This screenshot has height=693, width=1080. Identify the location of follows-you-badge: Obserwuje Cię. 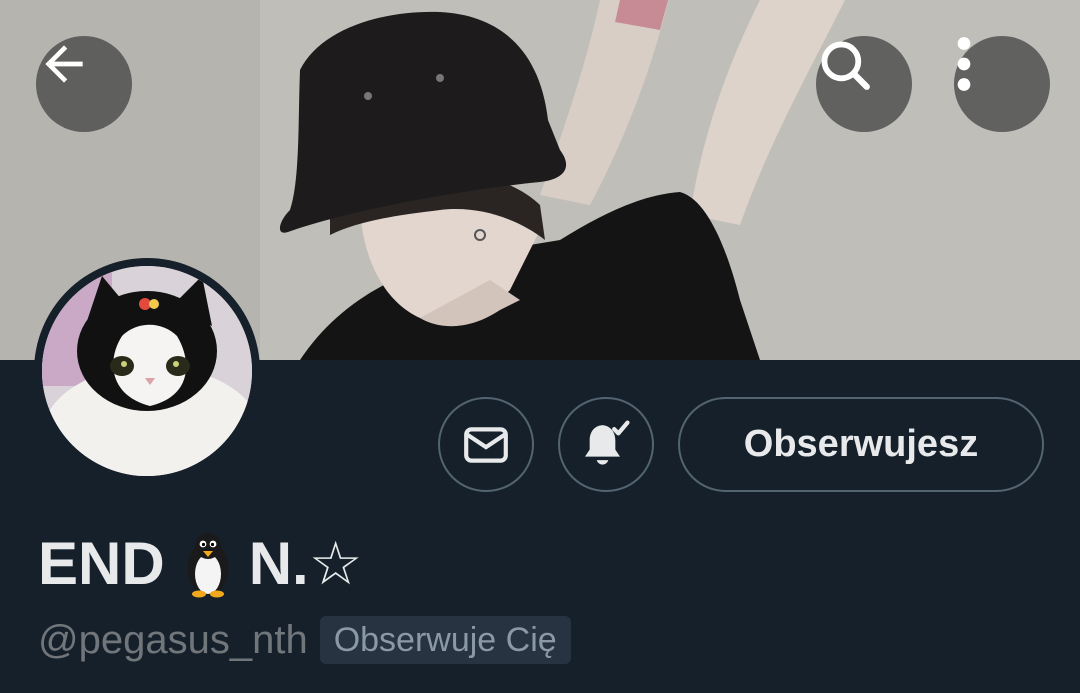
(445, 640).